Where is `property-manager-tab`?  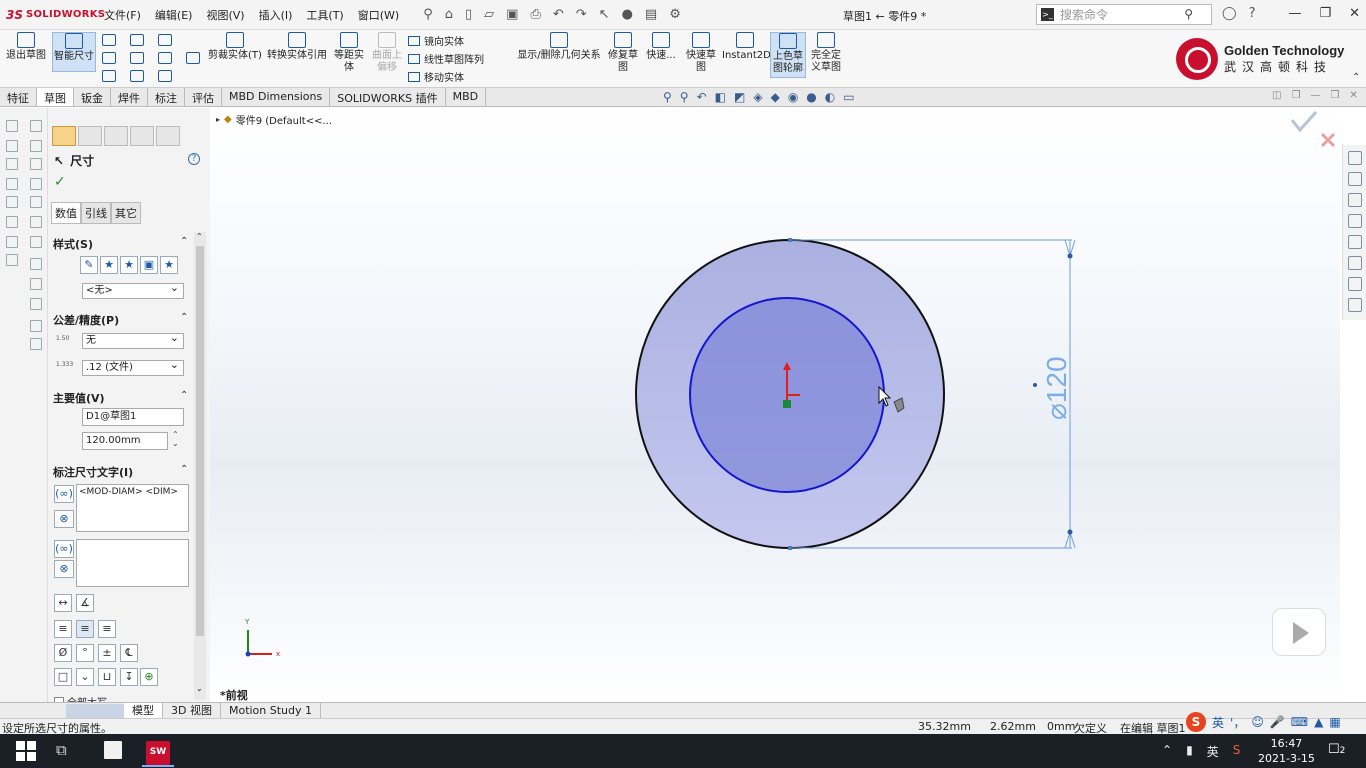 property-manager-tab is located at coordinates (64, 136).